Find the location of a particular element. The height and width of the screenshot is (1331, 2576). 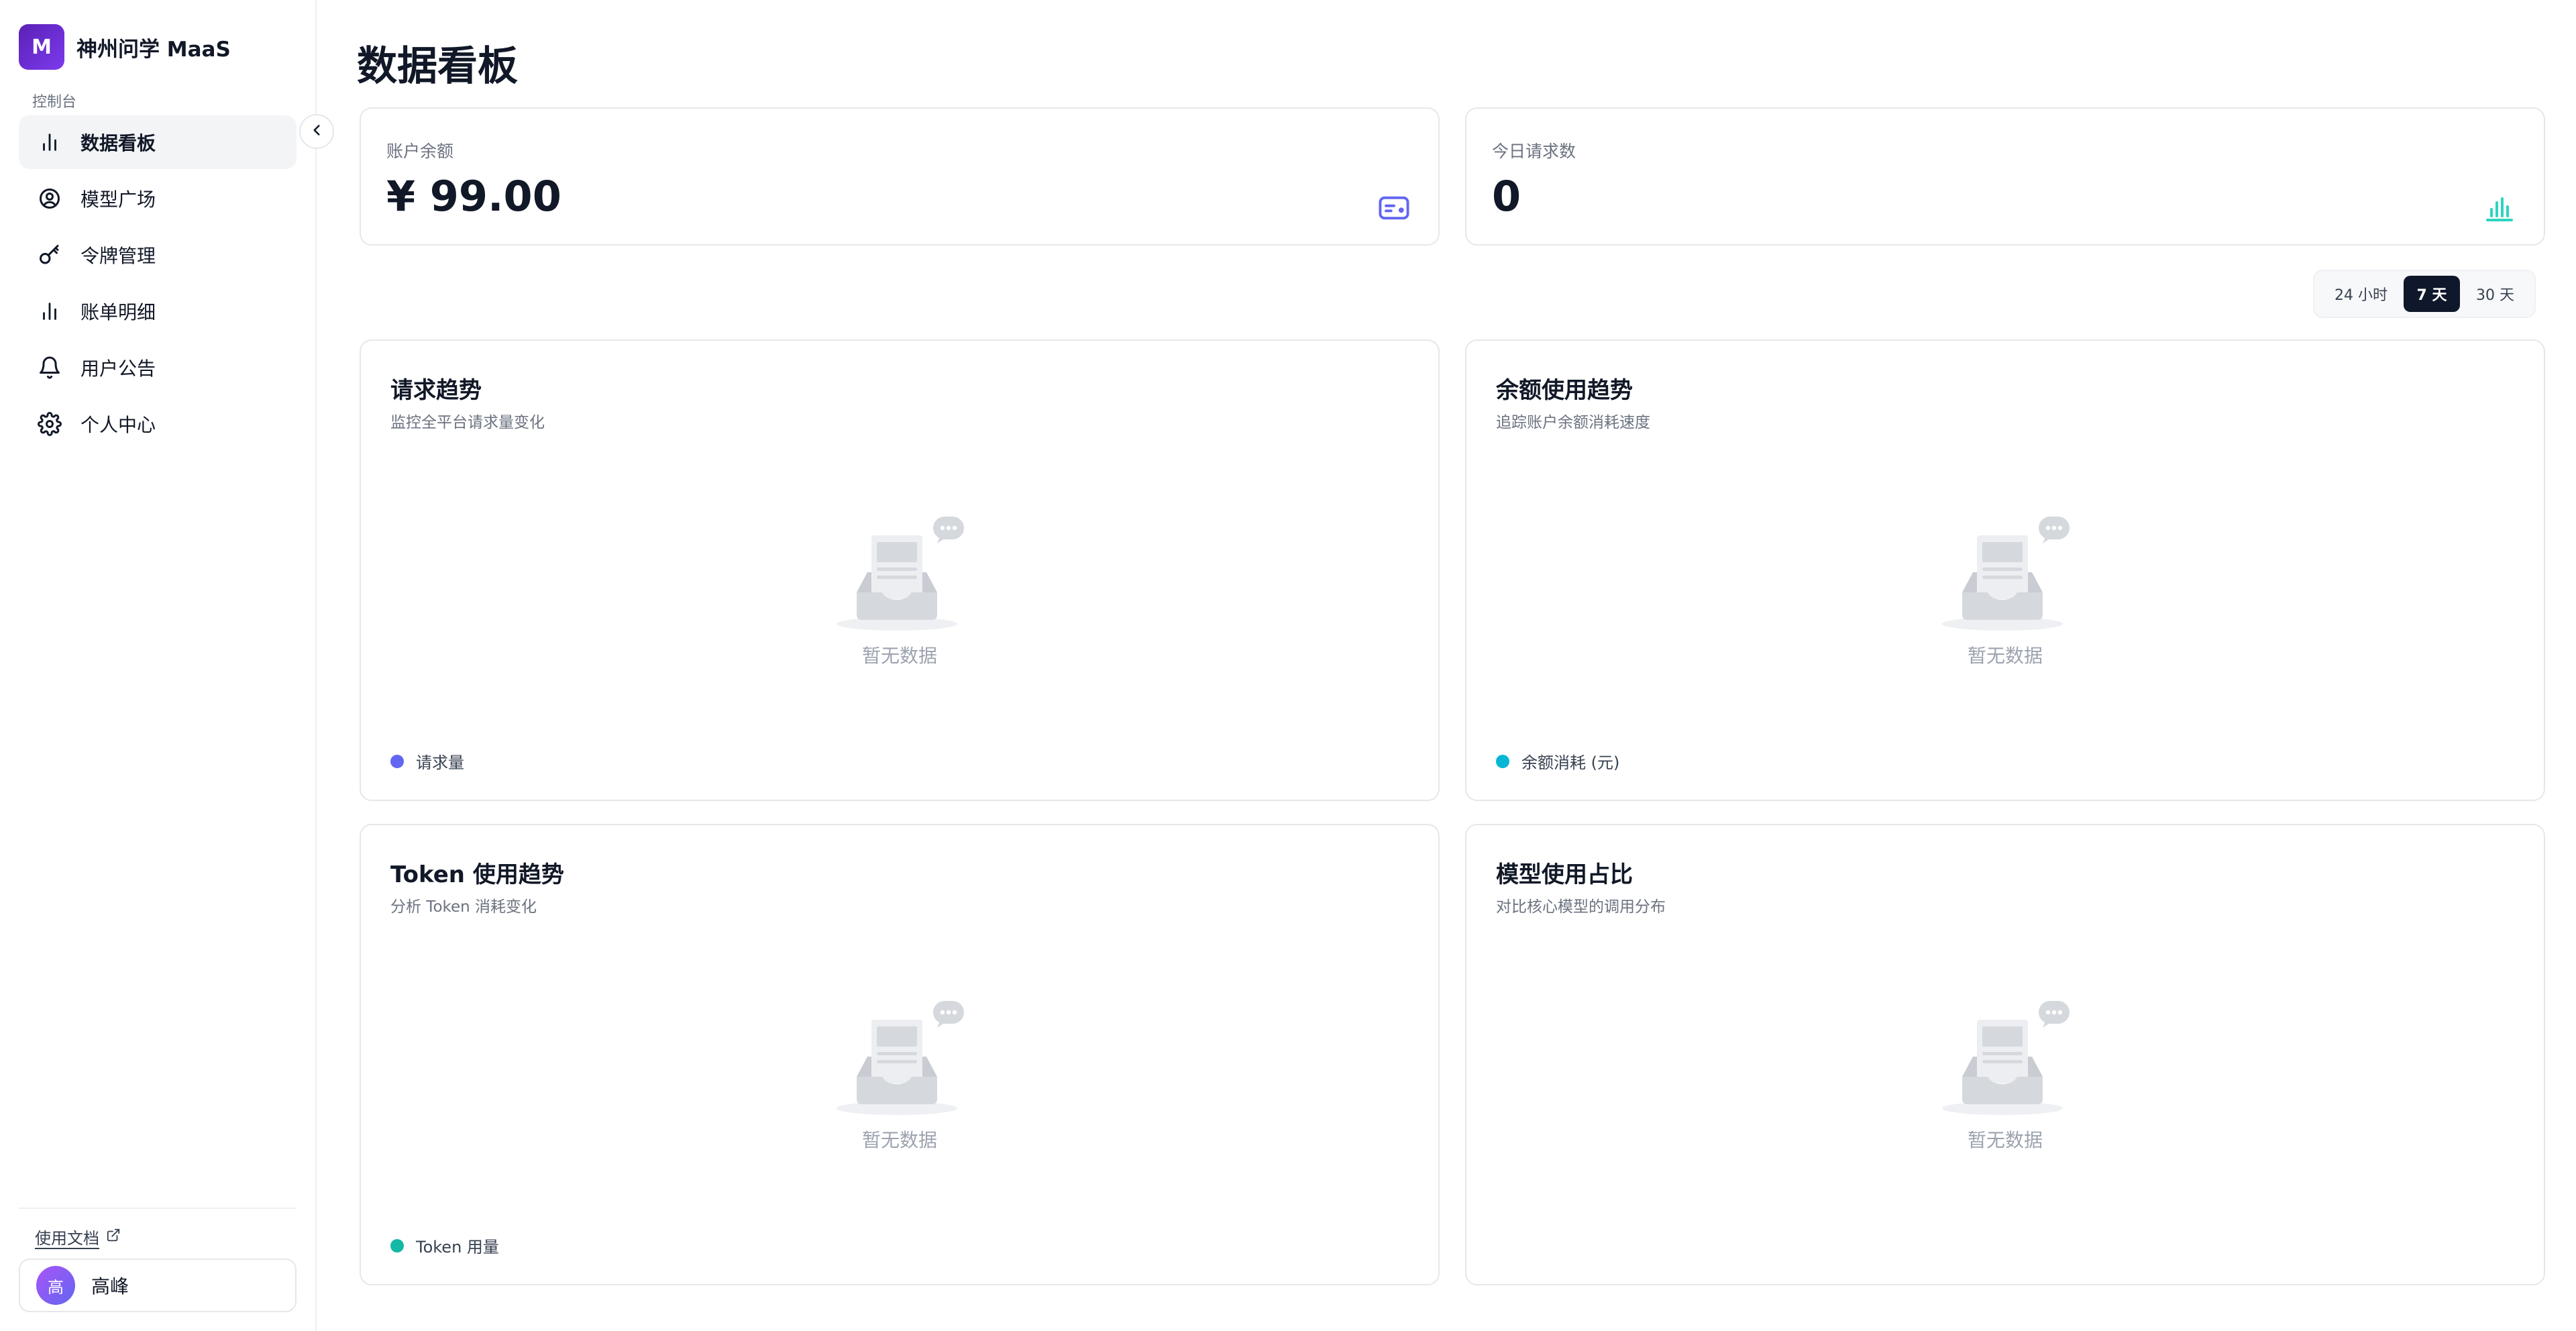

sidebar-item-label: 数据看板 is located at coordinates (118, 143).